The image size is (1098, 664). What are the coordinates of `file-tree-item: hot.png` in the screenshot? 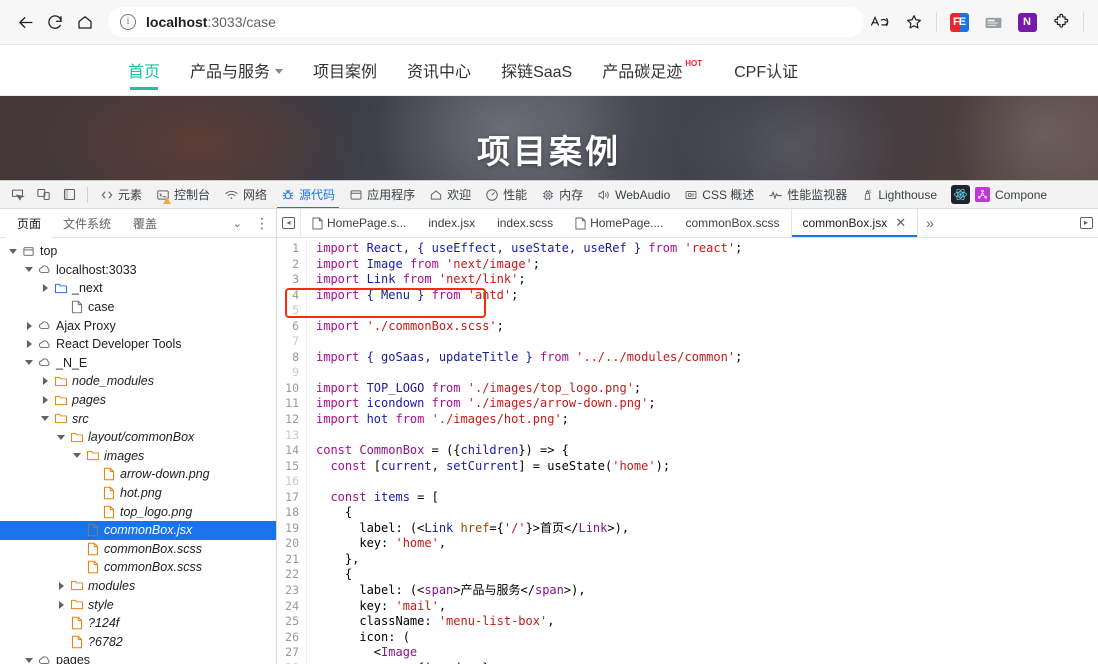 It's located at (138, 493).